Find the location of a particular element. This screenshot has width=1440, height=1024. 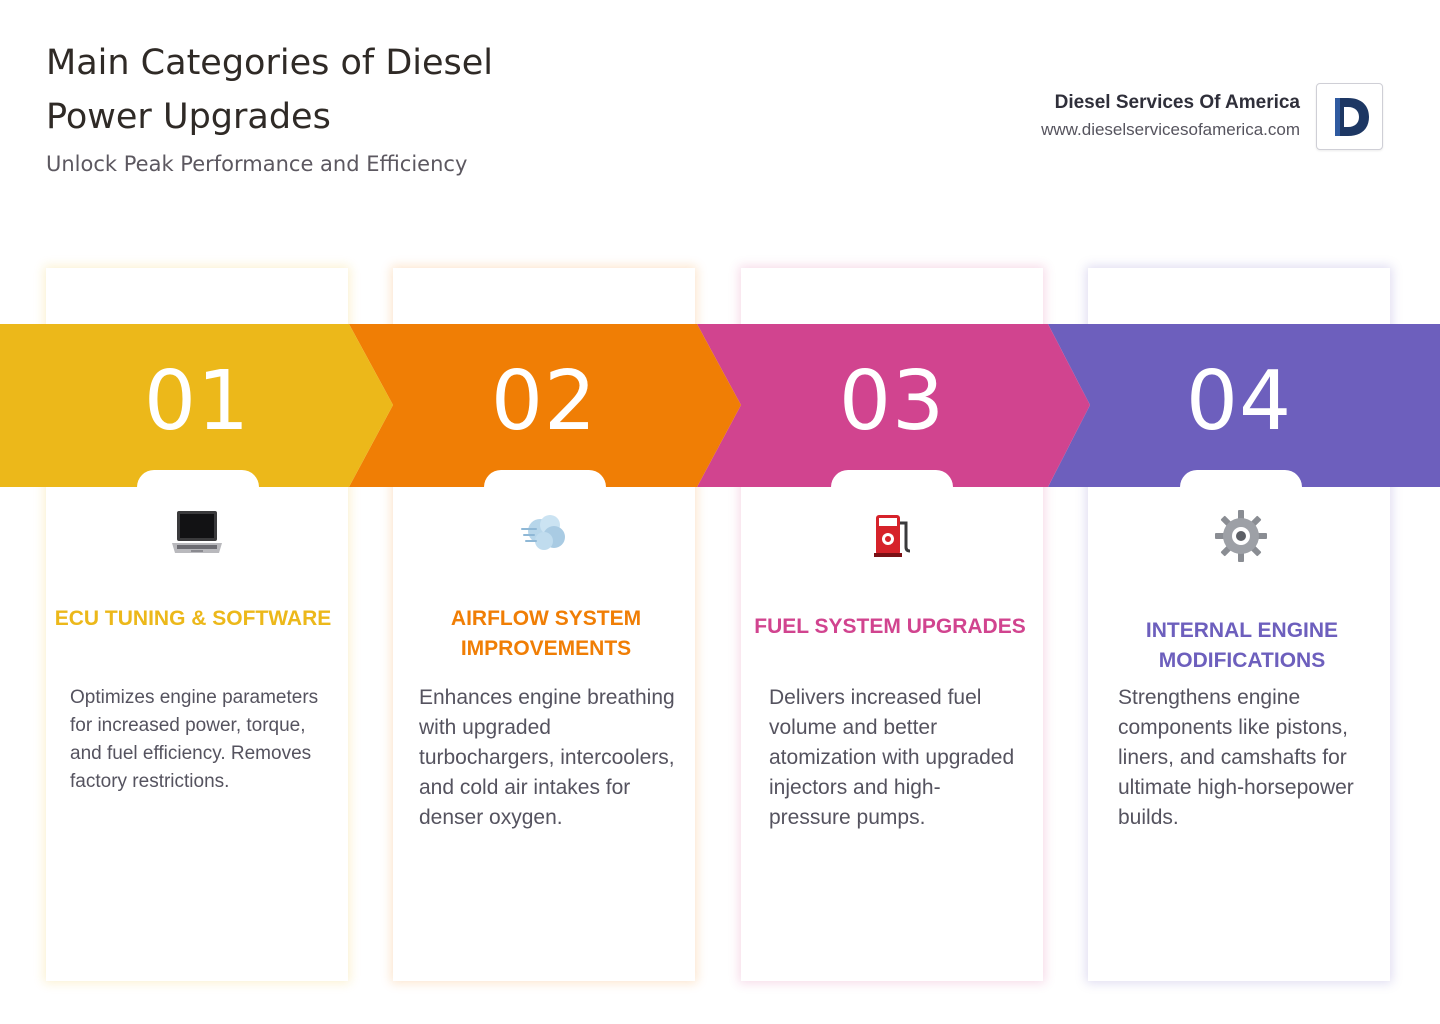

step-number-1: 01 is located at coordinates (197, 401).